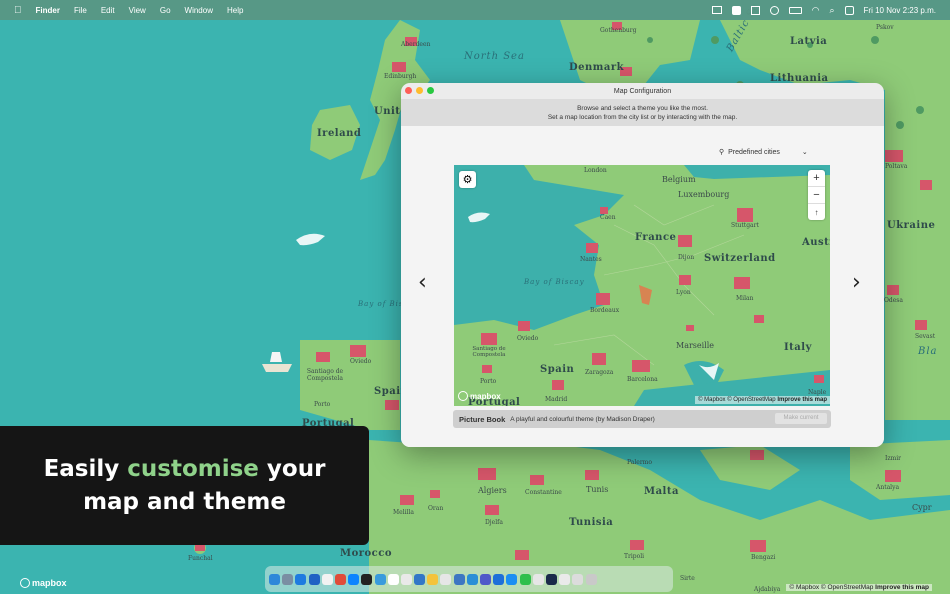  What do you see at coordinates (408, 90) in the screenshot?
I see `close-button` at bounding box center [408, 90].